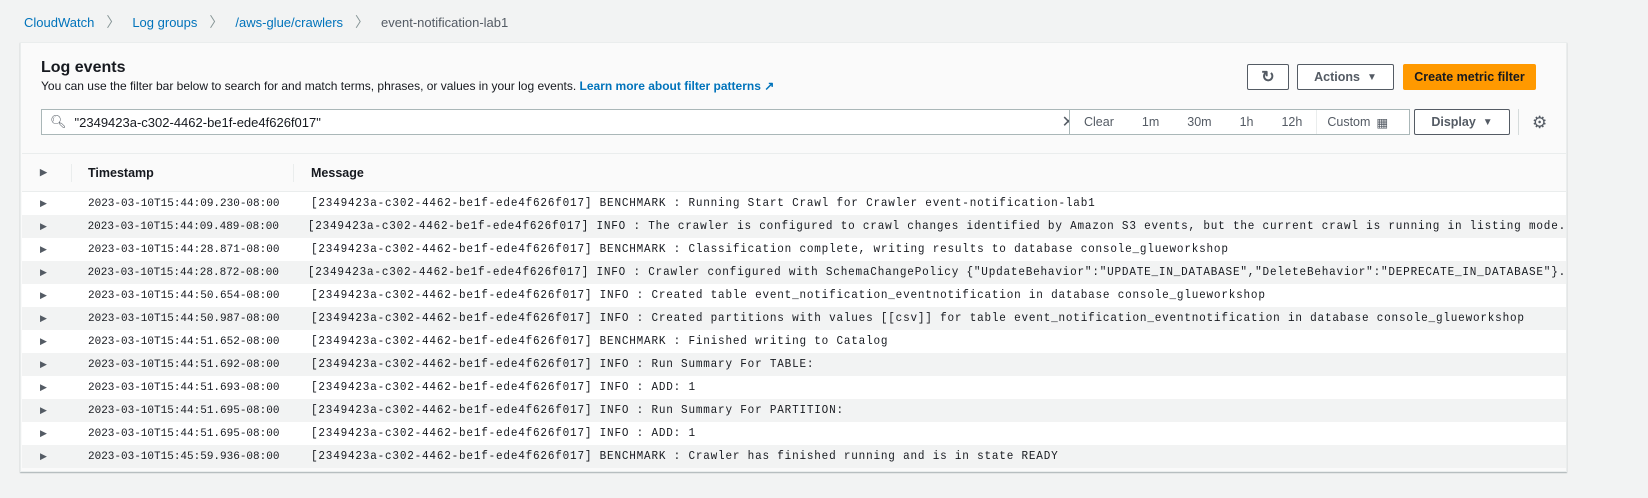  I want to click on row-timestamp: 2023-03-10T15:44:50.654-08:00, so click(184, 295).